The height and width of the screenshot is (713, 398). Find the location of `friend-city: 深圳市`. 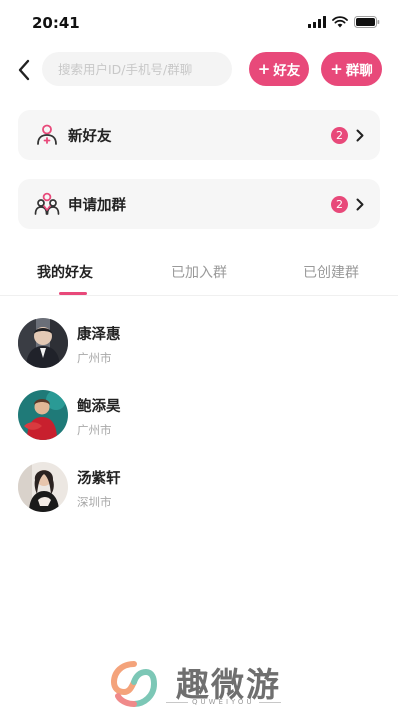

friend-city: 深圳市 is located at coordinates (94, 502).